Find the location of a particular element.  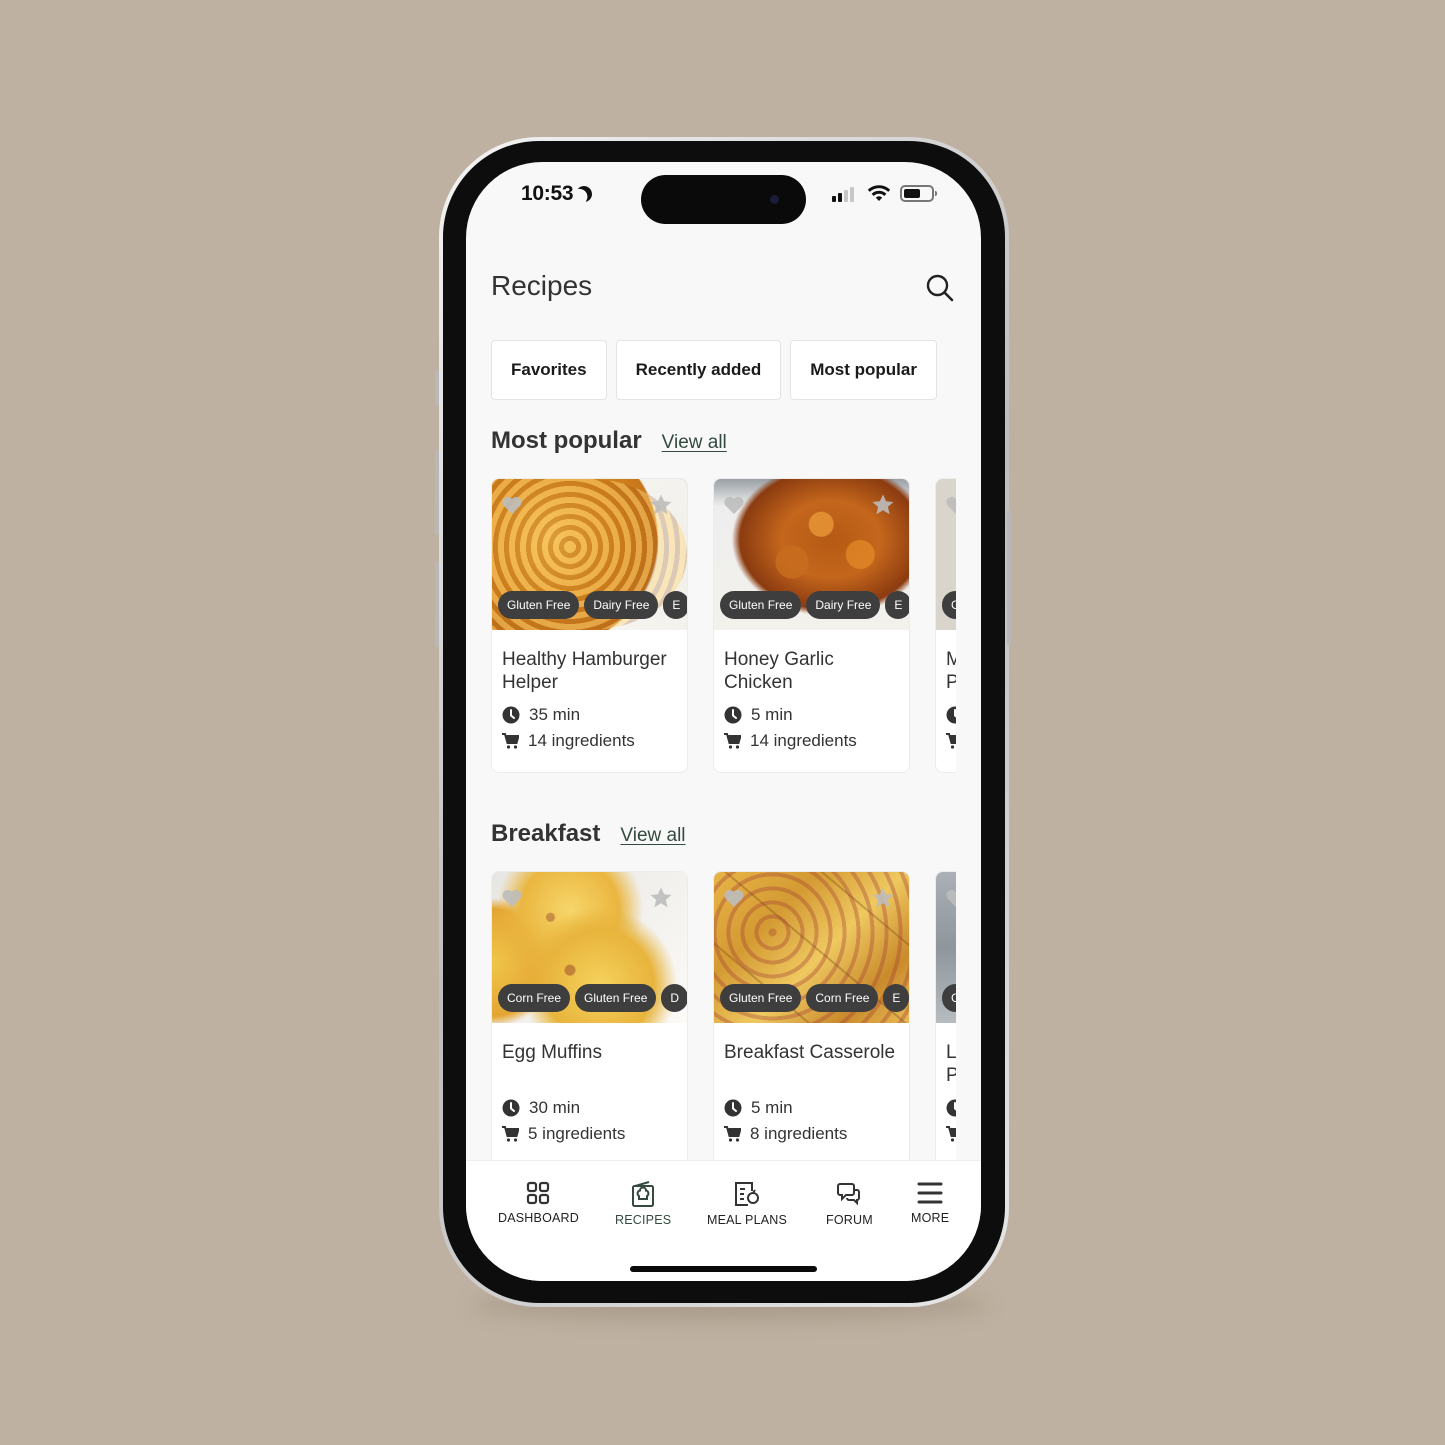

tab-label: RECIPES is located at coordinates (643, 1220).